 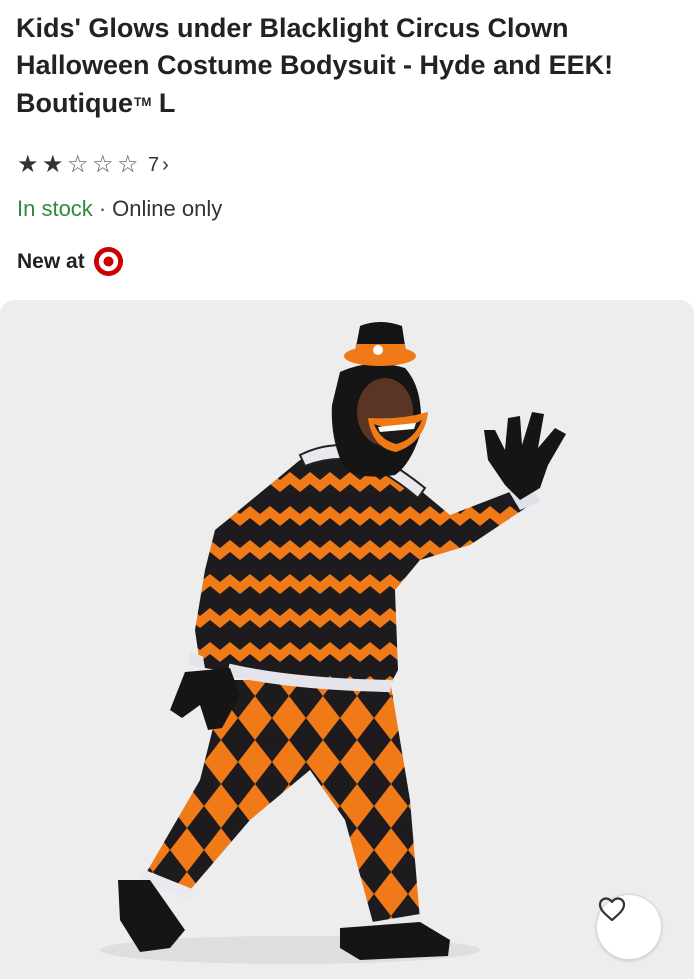 I want to click on heart-icon, so click(x=612, y=909).